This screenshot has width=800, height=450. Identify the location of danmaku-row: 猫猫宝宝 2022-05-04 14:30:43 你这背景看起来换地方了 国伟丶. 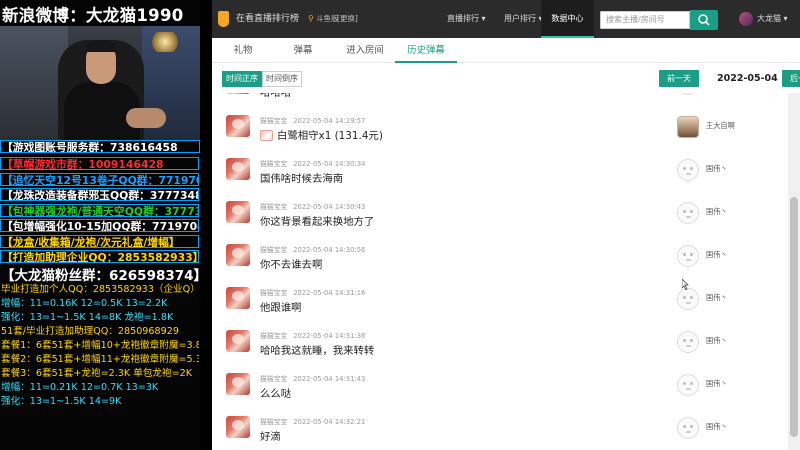
(500, 214).